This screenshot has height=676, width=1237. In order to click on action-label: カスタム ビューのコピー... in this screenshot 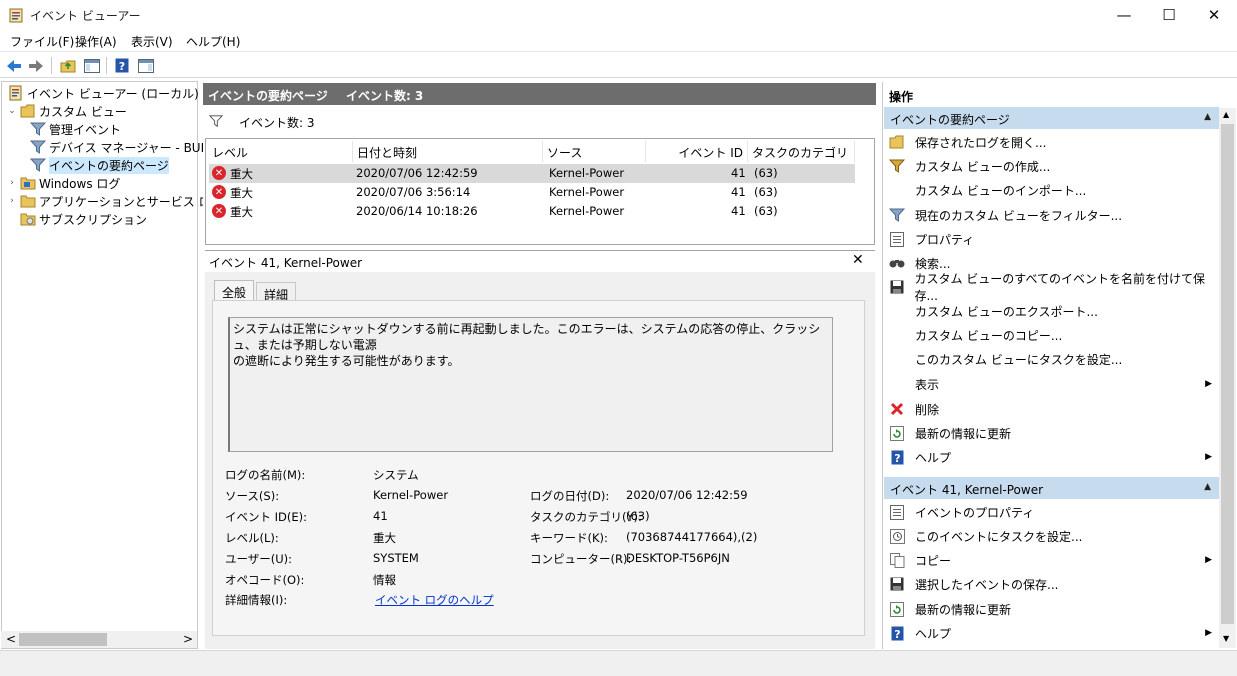, I will do `click(989, 335)`.